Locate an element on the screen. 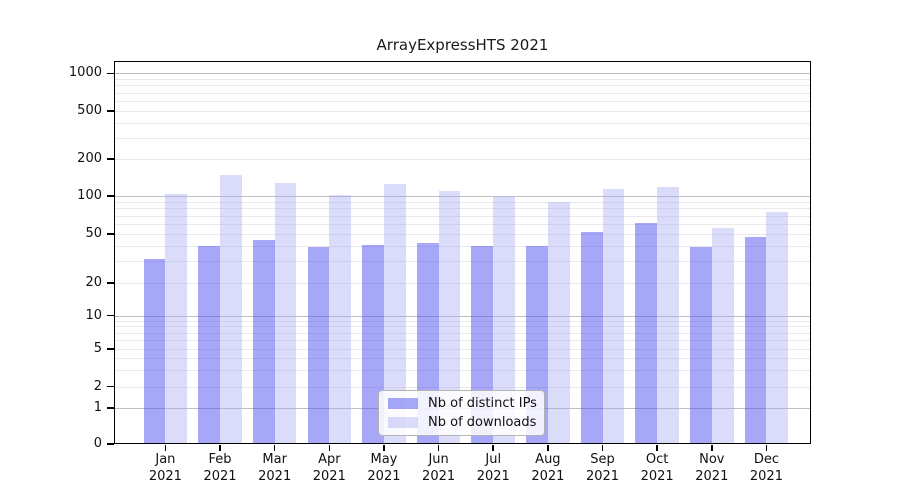 This screenshot has width=900, height=500. y-tick-label-200: 200 is located at coordinates (89, 159).